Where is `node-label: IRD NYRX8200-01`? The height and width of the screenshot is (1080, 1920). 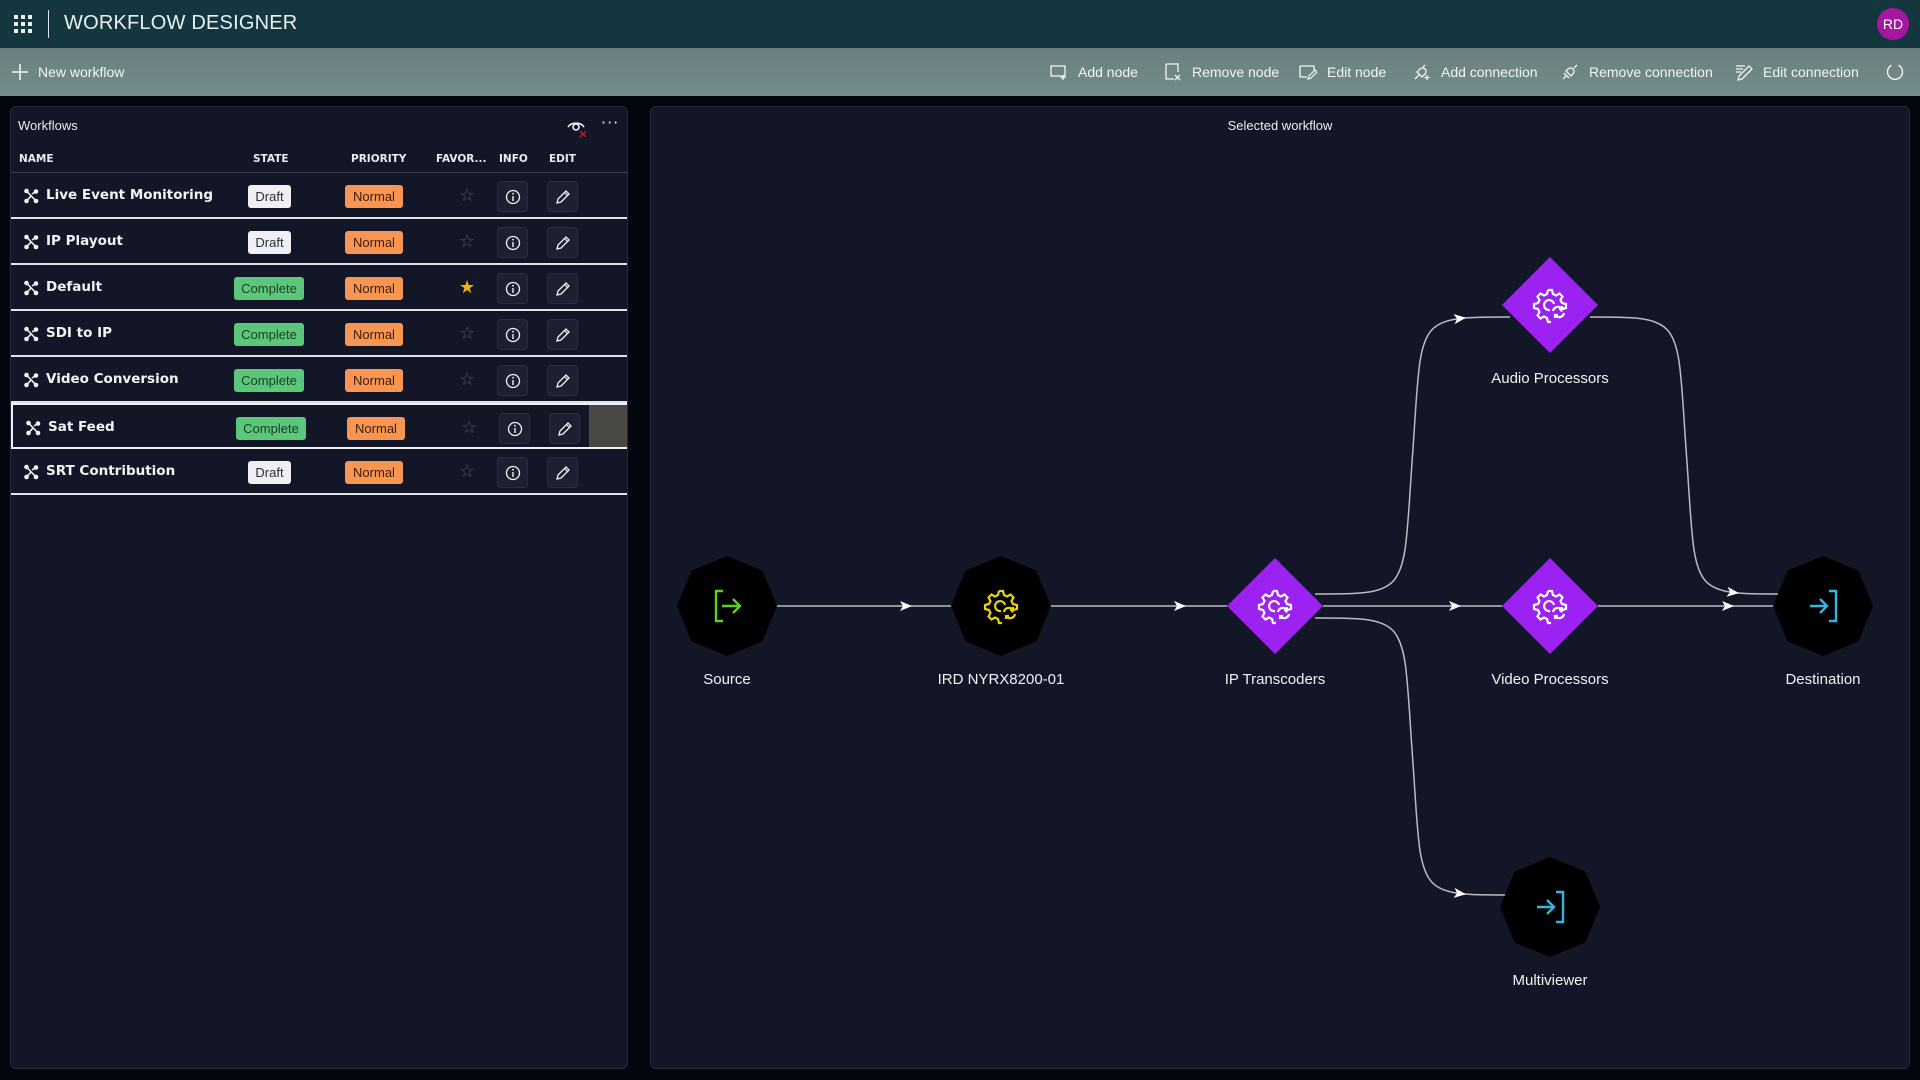
node-label: IRD NYRX8200-01 is located at coordinates (1001, 679).